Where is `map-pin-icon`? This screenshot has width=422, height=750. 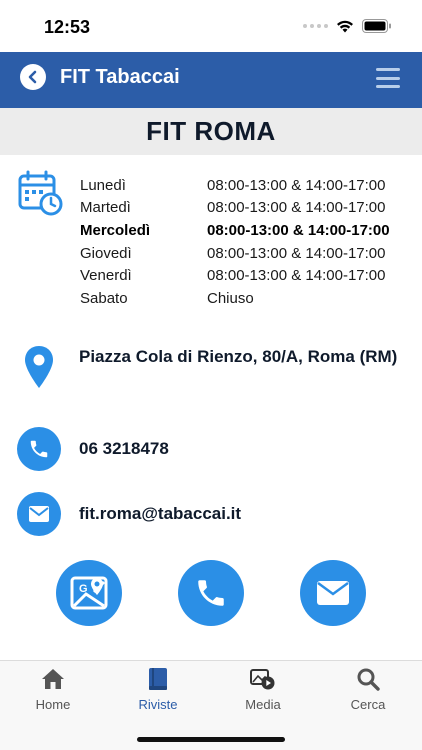 map-pin-icon is located at coordinates (39, 367).